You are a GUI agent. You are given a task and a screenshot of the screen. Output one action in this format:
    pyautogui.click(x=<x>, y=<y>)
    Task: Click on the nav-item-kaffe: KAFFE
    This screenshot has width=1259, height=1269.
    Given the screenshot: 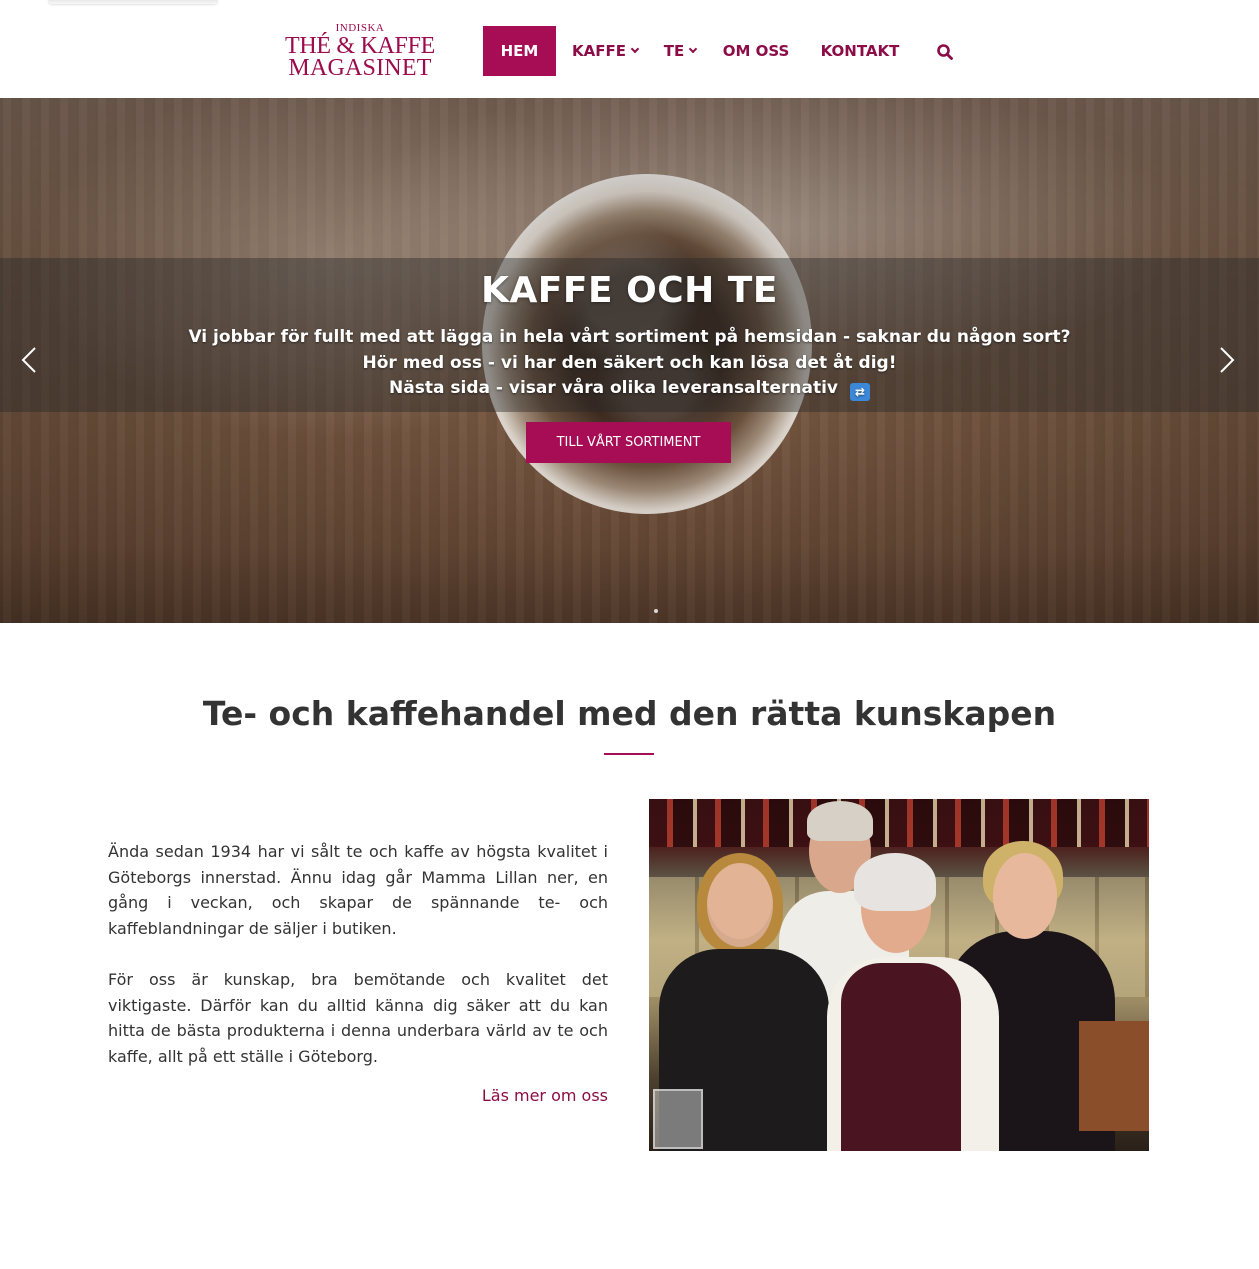 What is the action you would take?
    pyautogui.click(x=605, y=51)
    